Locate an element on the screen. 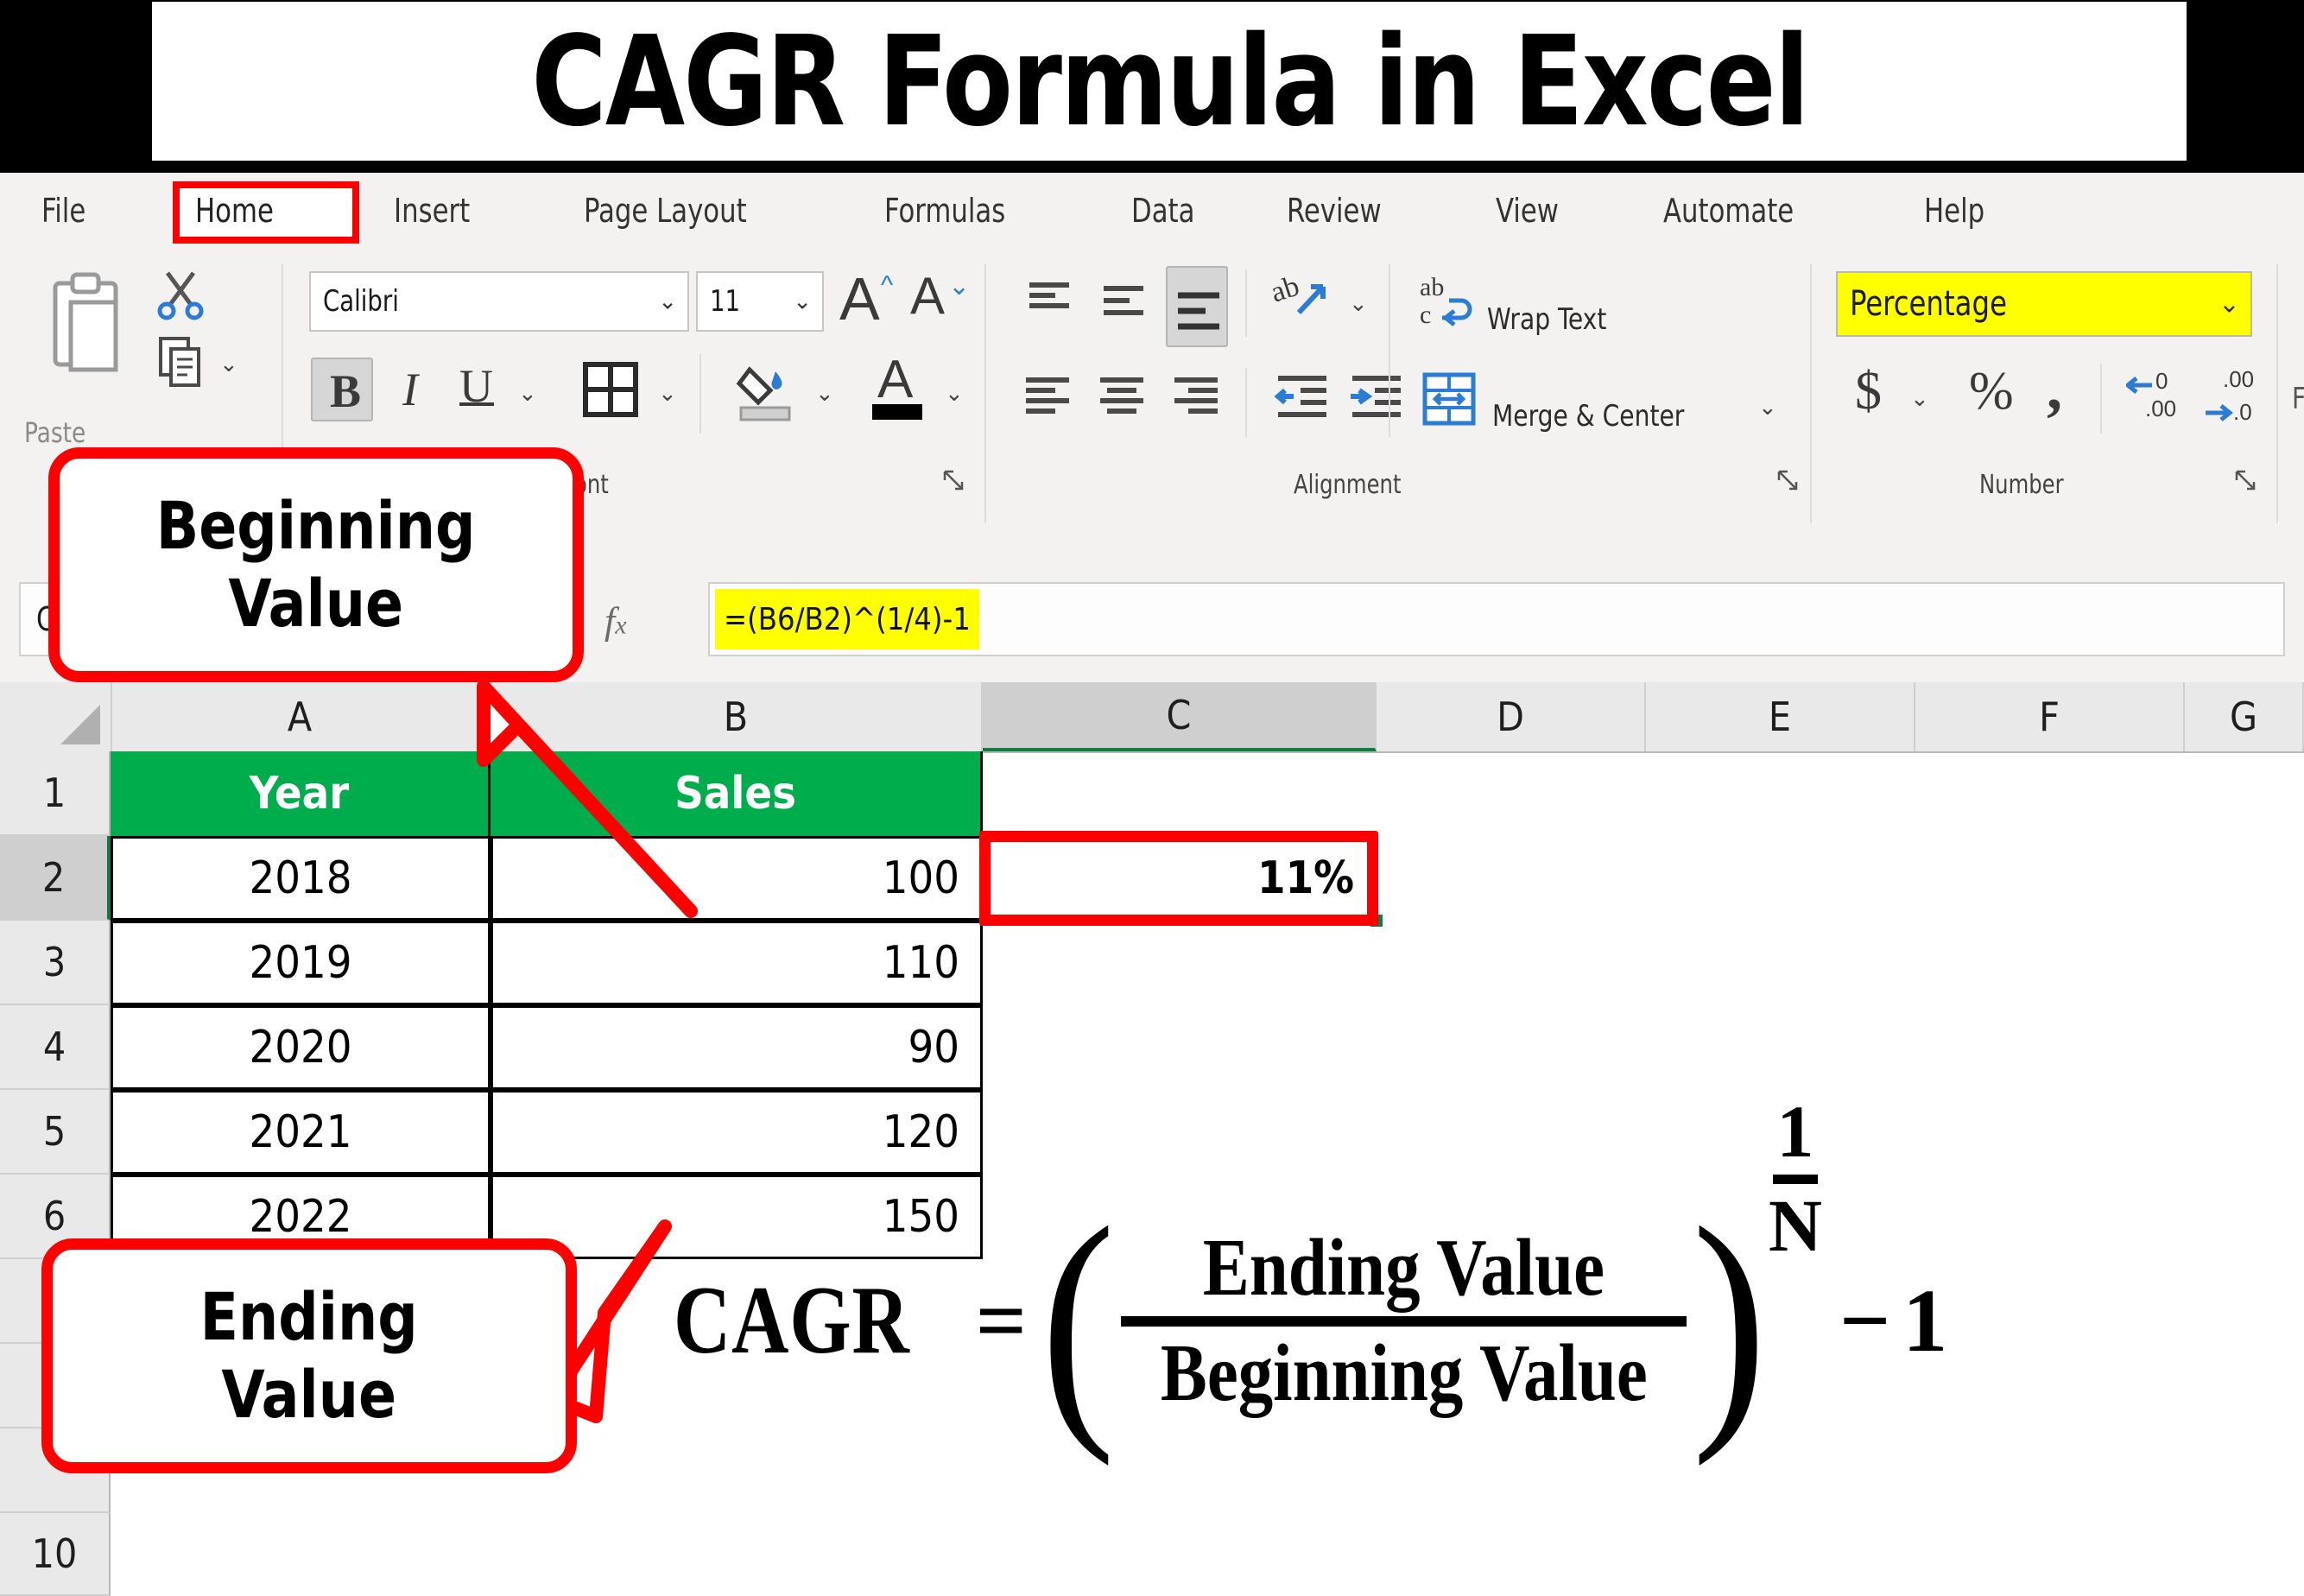  callout-beginning-line1: Beginning is located at coordinates (316, 526).